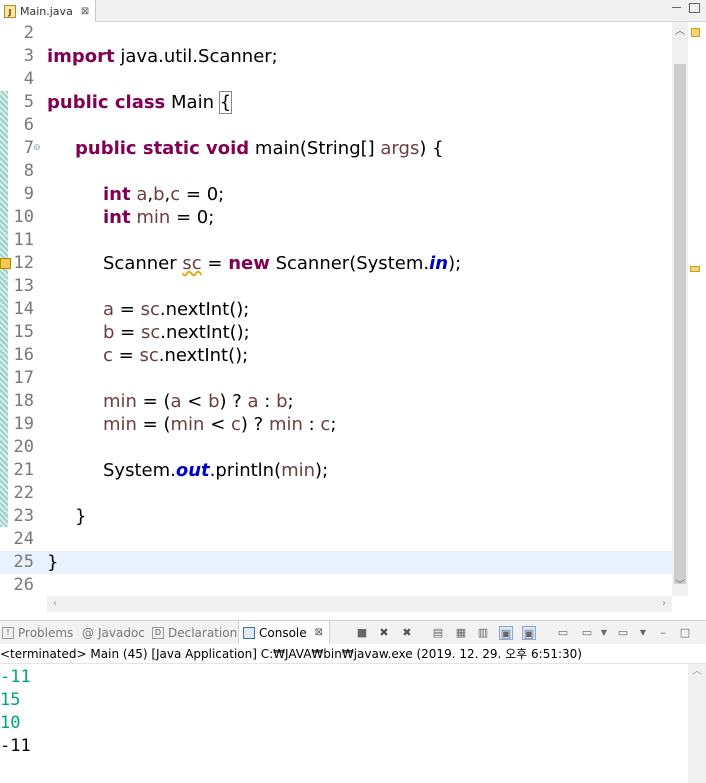 The image size is (706, 783). I want to click on console-vertical-scrollbar: ︿, so click(697, 723).